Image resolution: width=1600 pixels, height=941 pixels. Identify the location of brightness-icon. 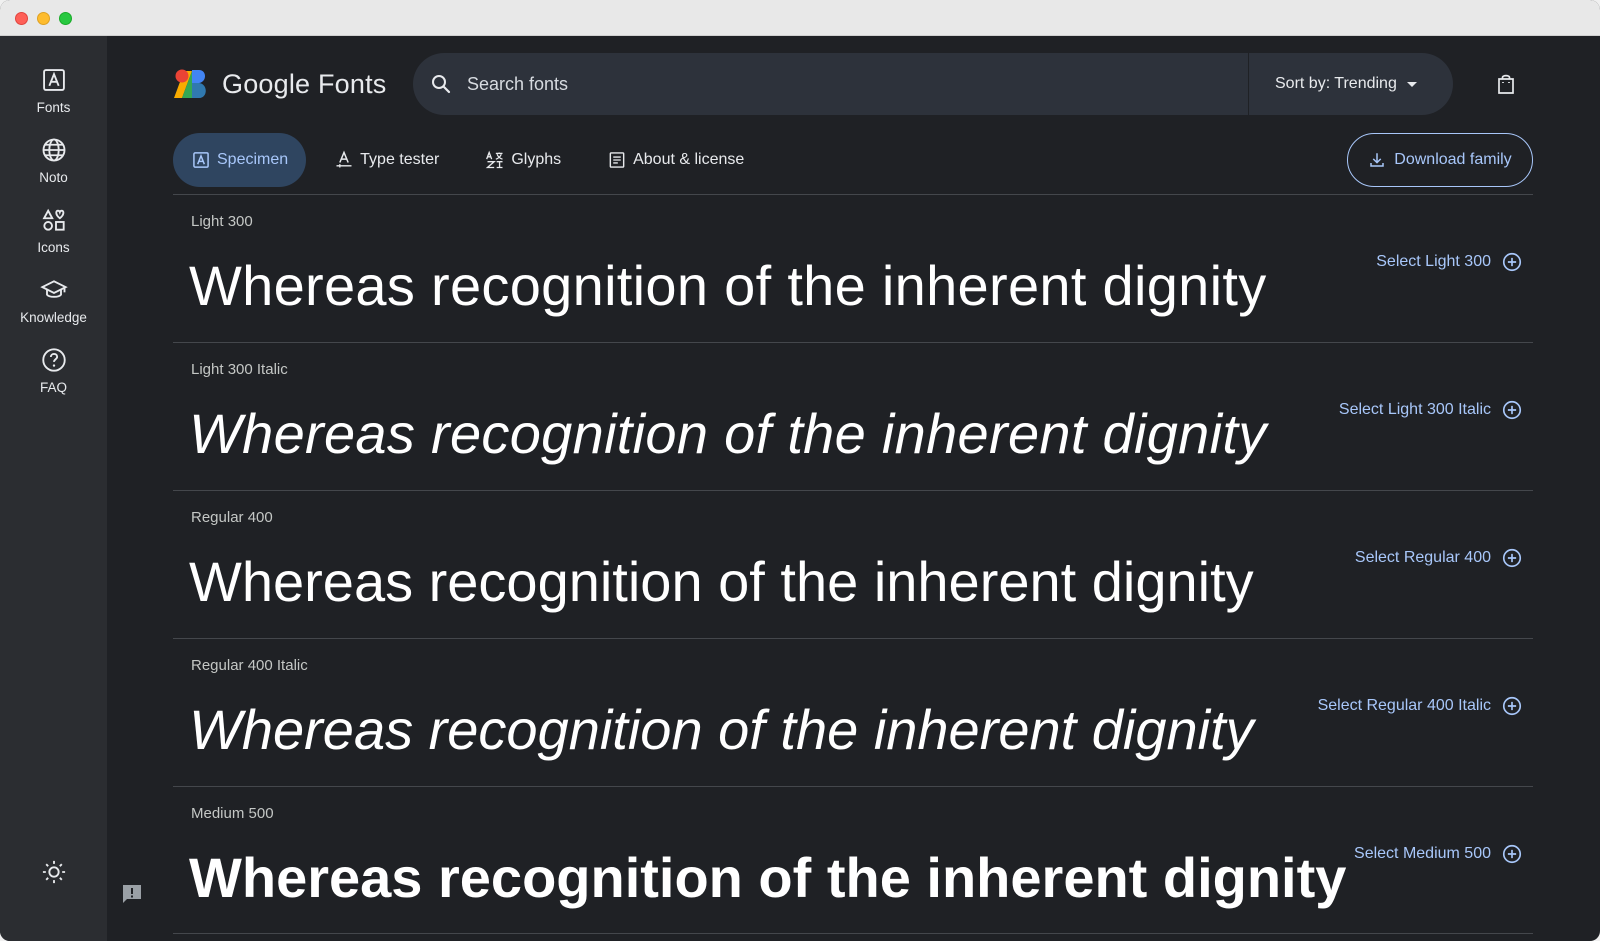
(54, 872).